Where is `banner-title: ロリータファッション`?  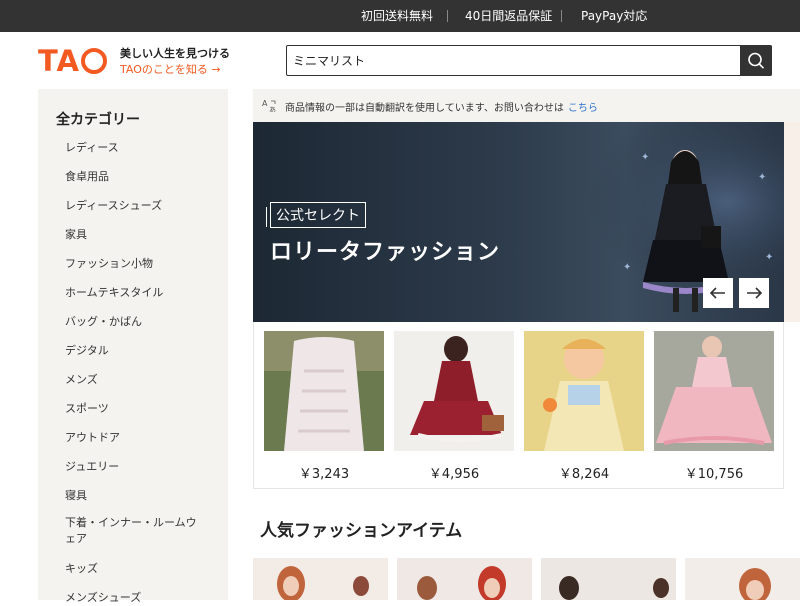
banner-title: ロリータファッション is located at coordinates (385, 252).